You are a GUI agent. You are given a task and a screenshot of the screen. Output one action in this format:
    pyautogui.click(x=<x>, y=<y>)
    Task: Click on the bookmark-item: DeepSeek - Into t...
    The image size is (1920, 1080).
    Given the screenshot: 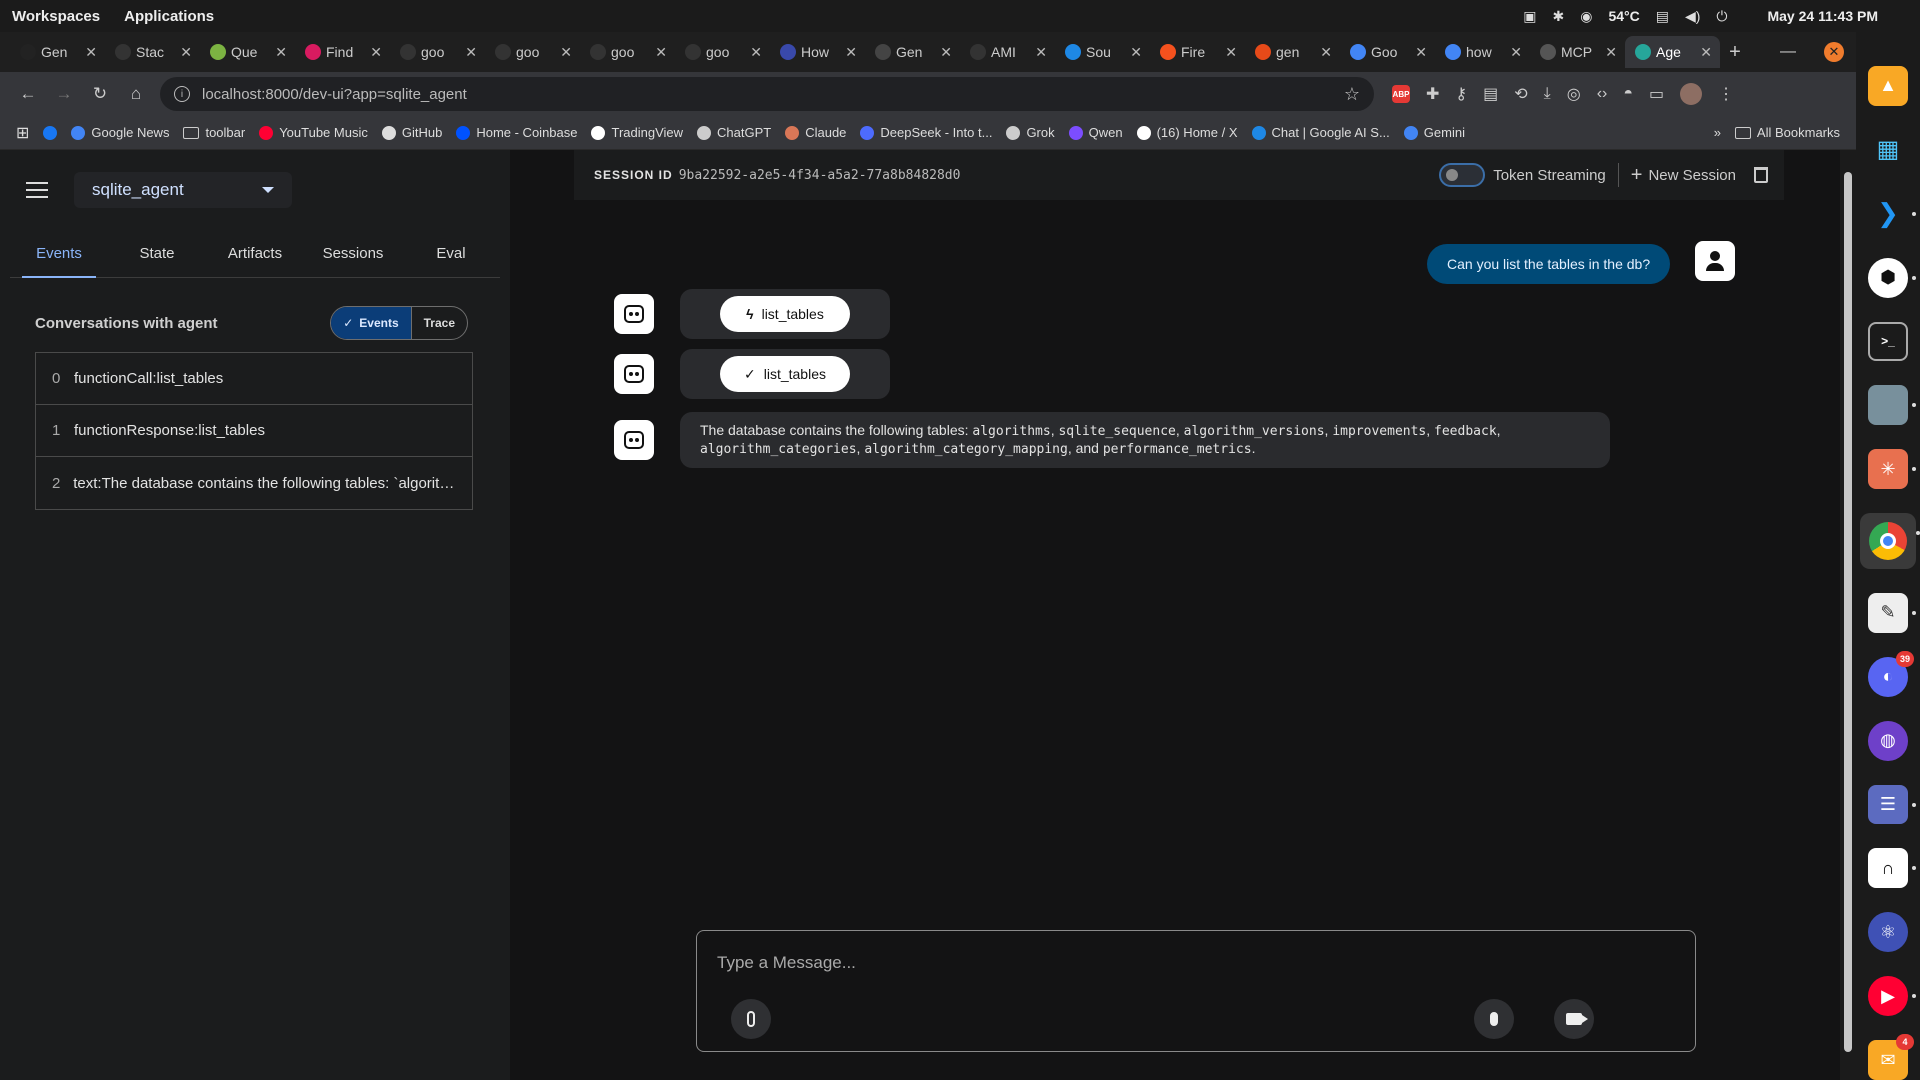 What is the action you would take?
    pyautogui.click(x=926, y=132)
    